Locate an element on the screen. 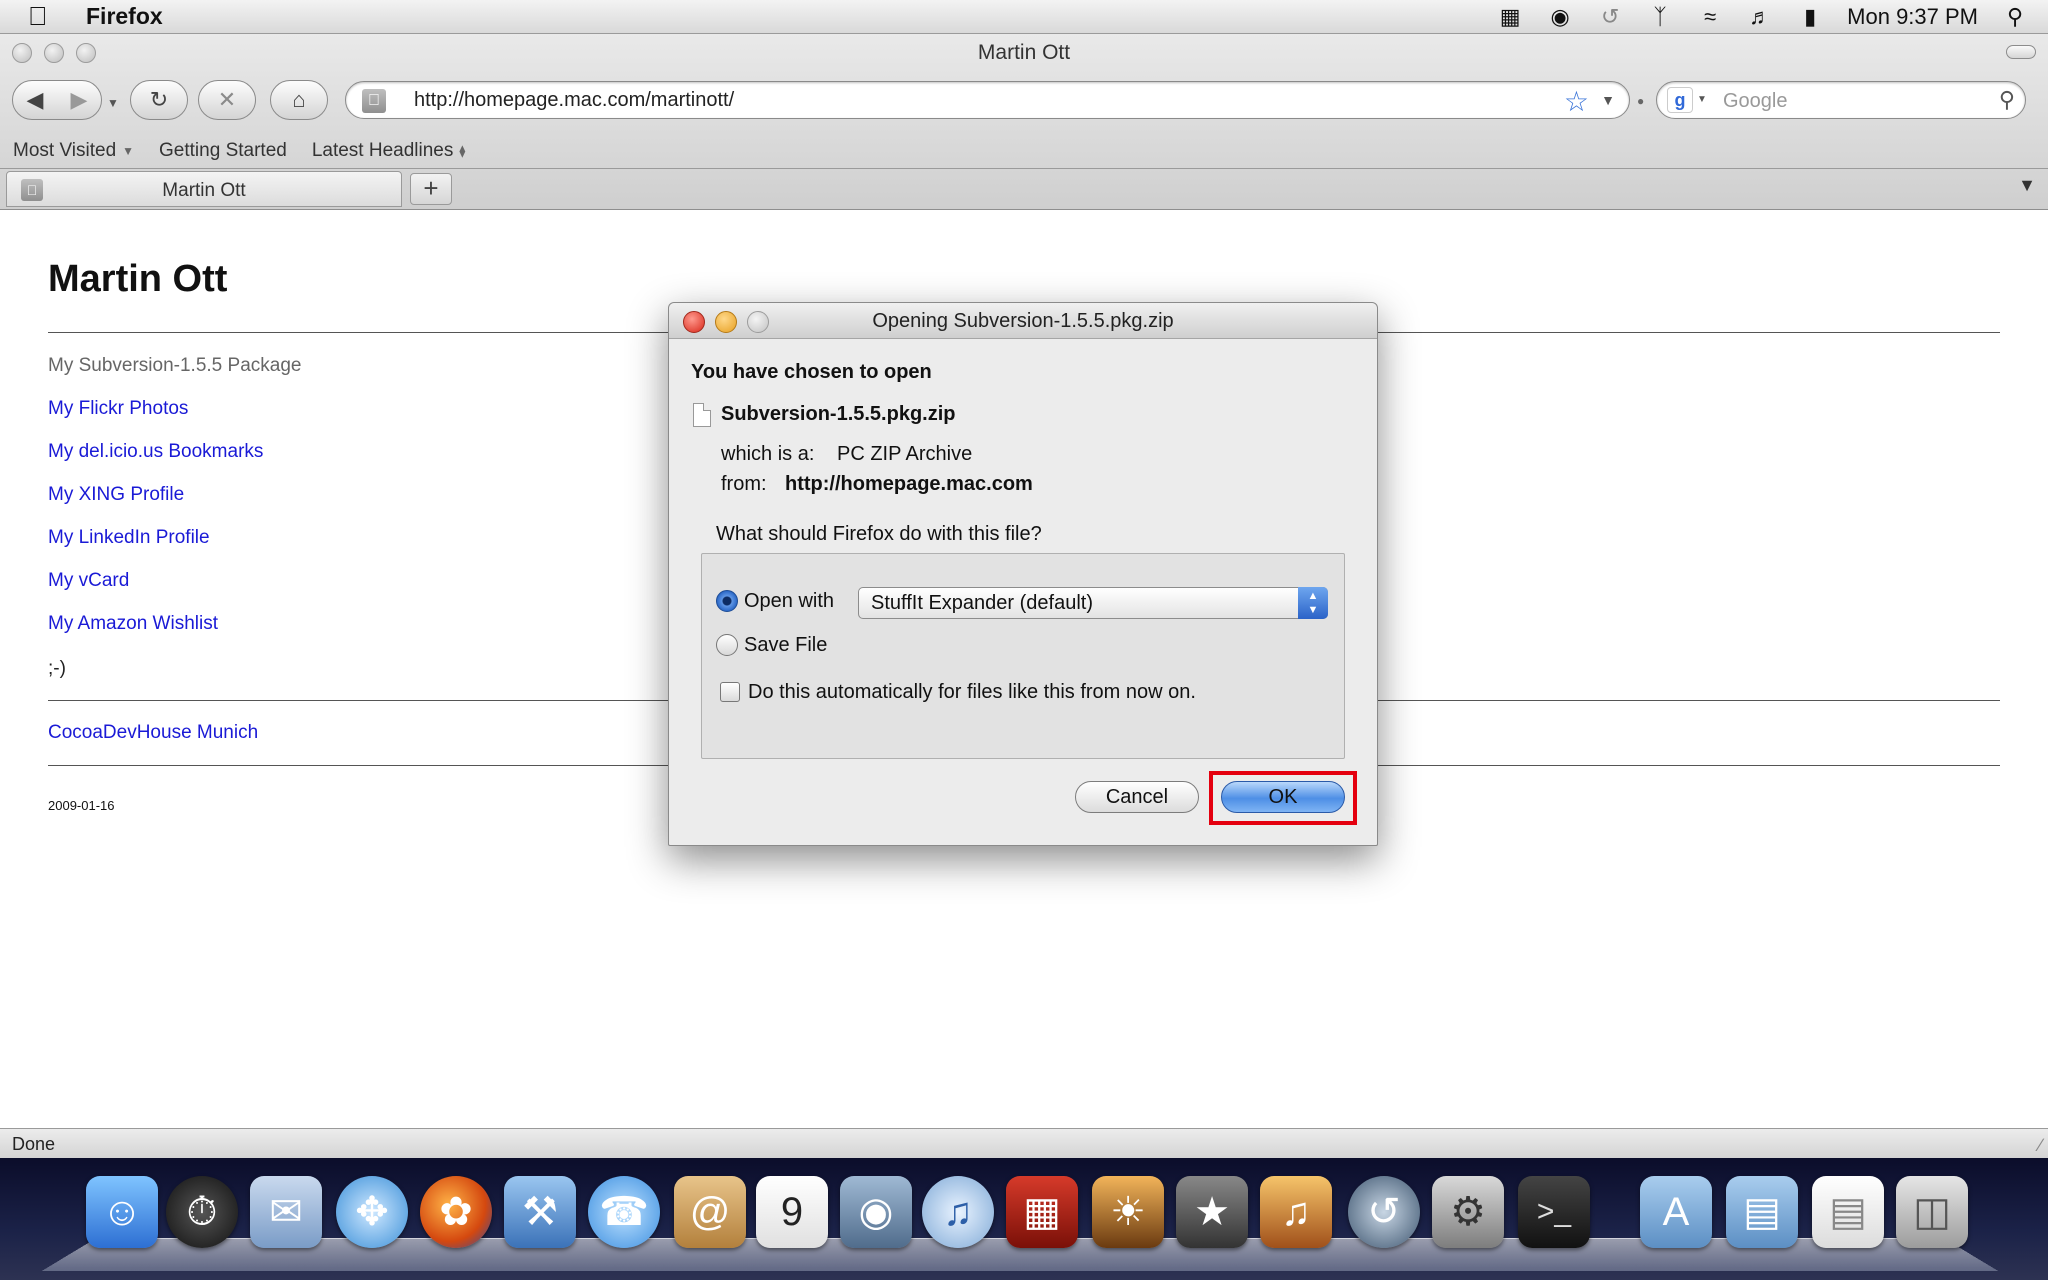  xcode-icon: ⚒ is located at coordinates (540, 1212).